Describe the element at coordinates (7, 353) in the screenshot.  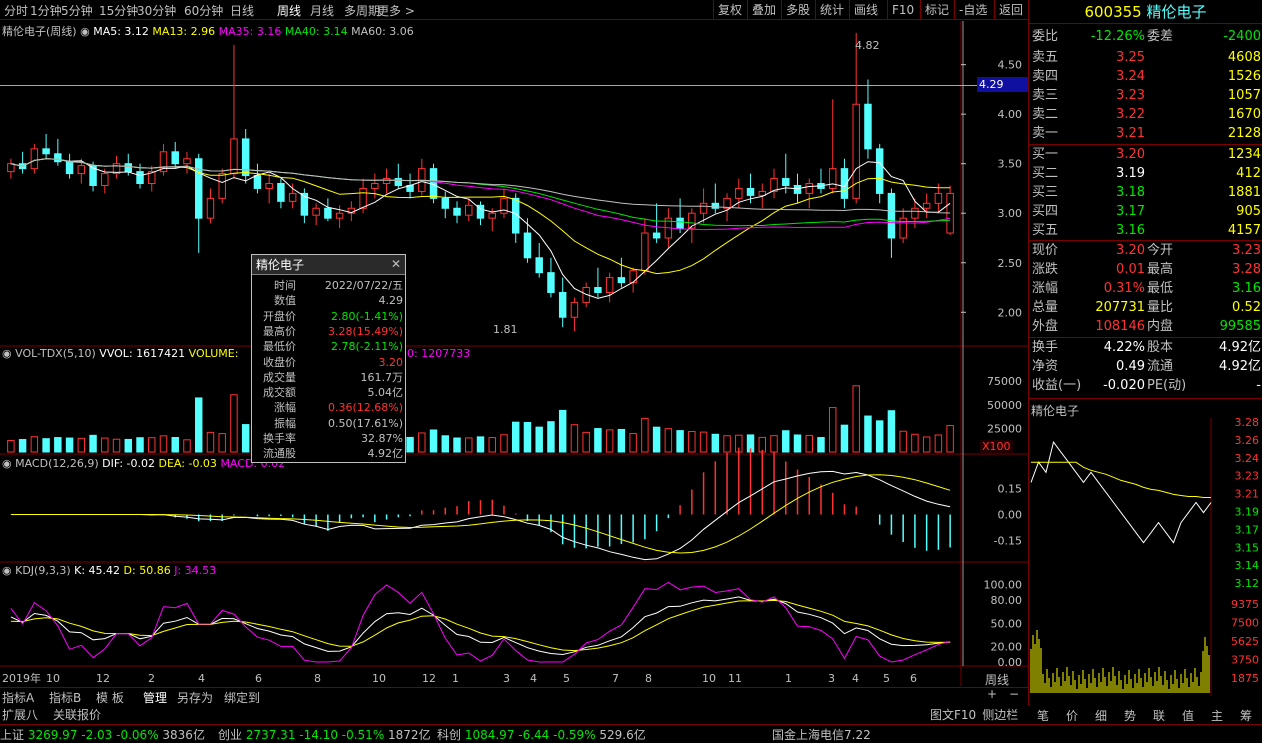
I see `vol-legend-icon: ◉` at that location.